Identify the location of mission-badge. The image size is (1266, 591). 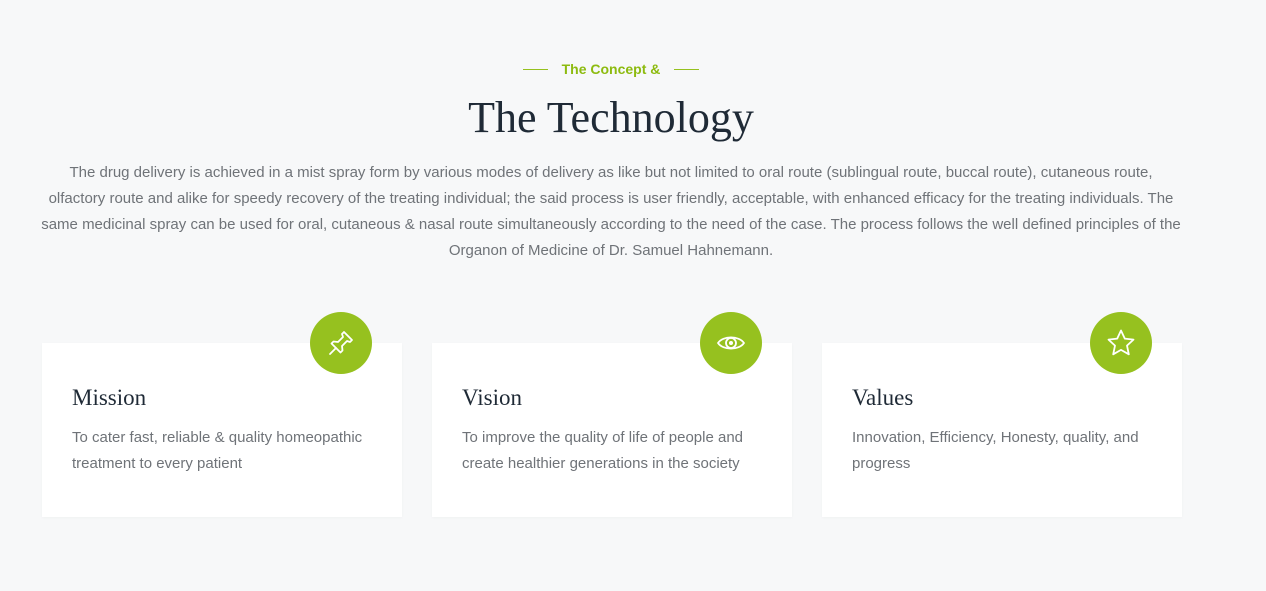
(341, 343).